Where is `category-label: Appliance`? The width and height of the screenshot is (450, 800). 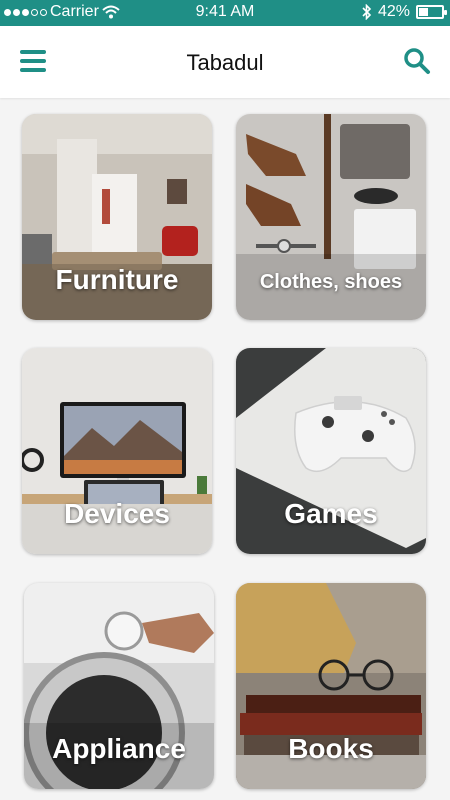
category-label: Appliance is located at coordinates (119, 748).